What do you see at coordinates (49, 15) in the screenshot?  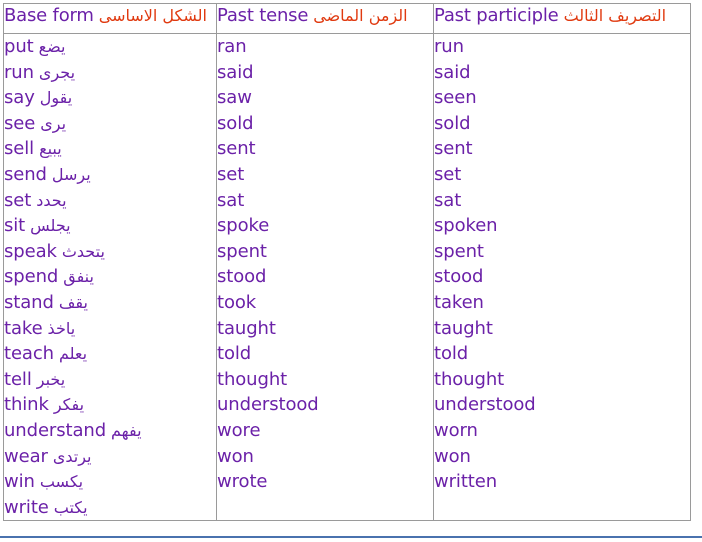 I see `header-base-form-english: Base form` at bounding box center [49, 15].